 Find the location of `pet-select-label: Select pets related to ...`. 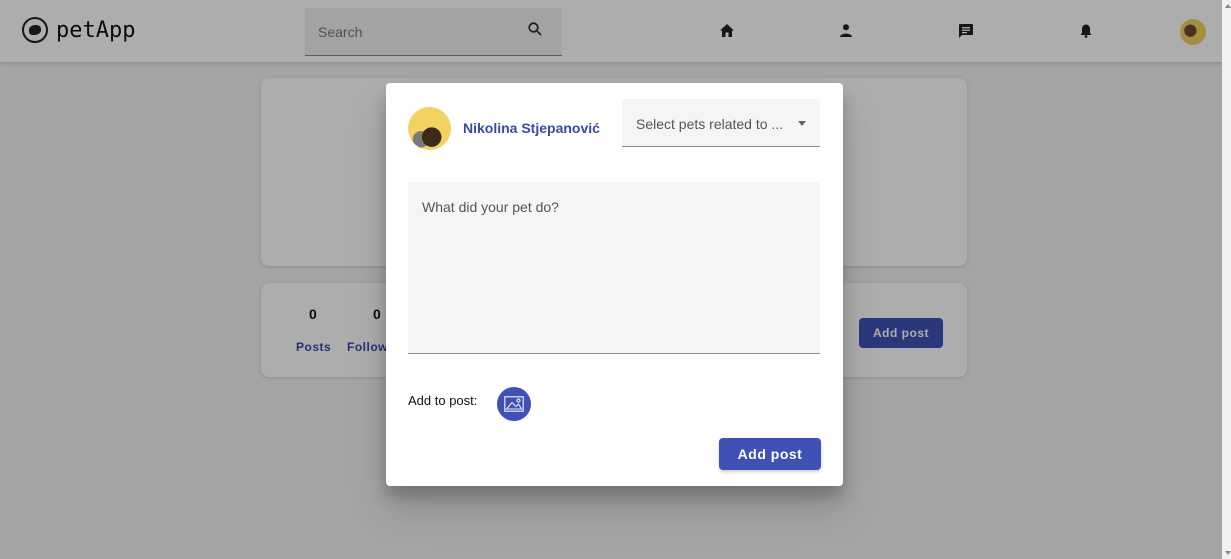

pet-select-label: Select pets related to ... is located at coordinates (710, 124).